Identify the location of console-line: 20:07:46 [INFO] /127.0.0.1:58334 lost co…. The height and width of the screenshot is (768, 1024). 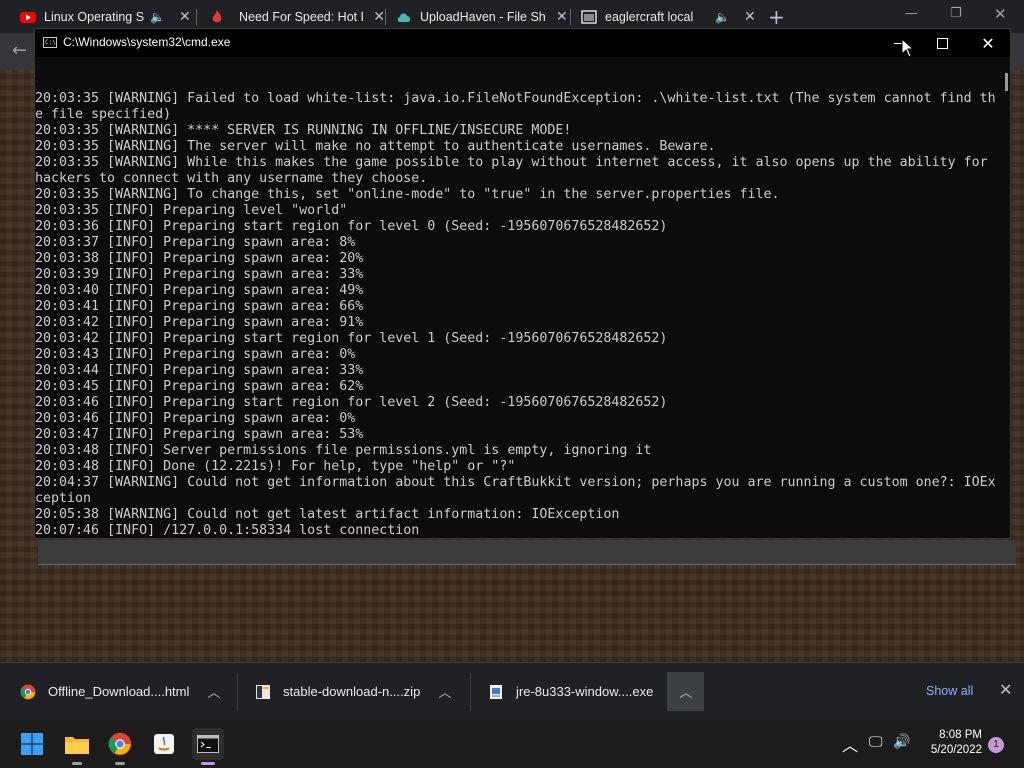
(227, 530).